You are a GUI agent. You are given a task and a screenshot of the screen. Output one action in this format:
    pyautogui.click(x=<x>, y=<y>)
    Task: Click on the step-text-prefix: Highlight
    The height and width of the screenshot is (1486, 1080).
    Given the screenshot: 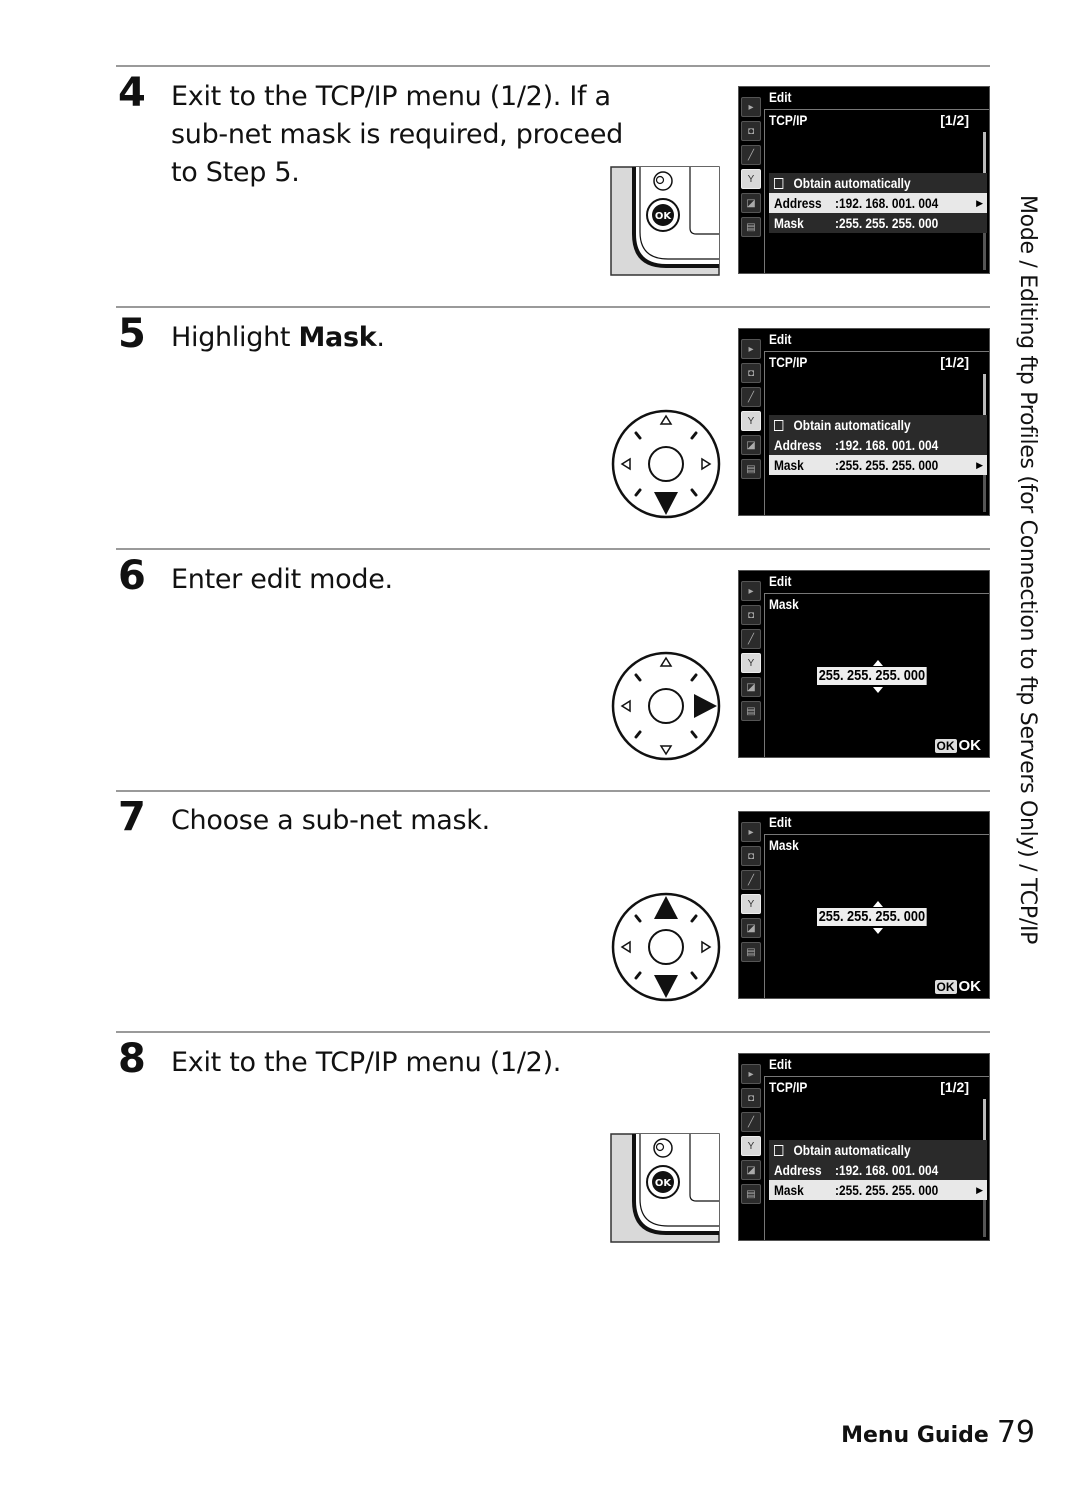 What is the action you would take?
    pyautogui.click(x=235, y=337)
    